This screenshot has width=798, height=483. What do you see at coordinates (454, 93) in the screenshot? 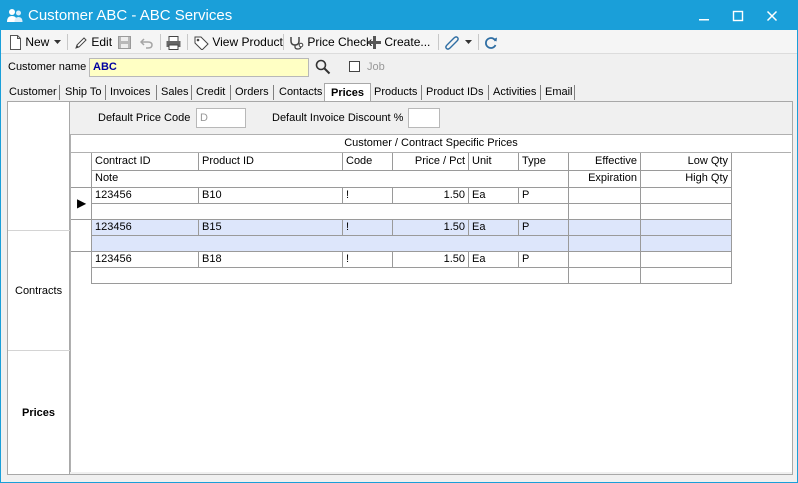
I see `tab-product-ids: Product IDs` at bounding box center [454, 93].